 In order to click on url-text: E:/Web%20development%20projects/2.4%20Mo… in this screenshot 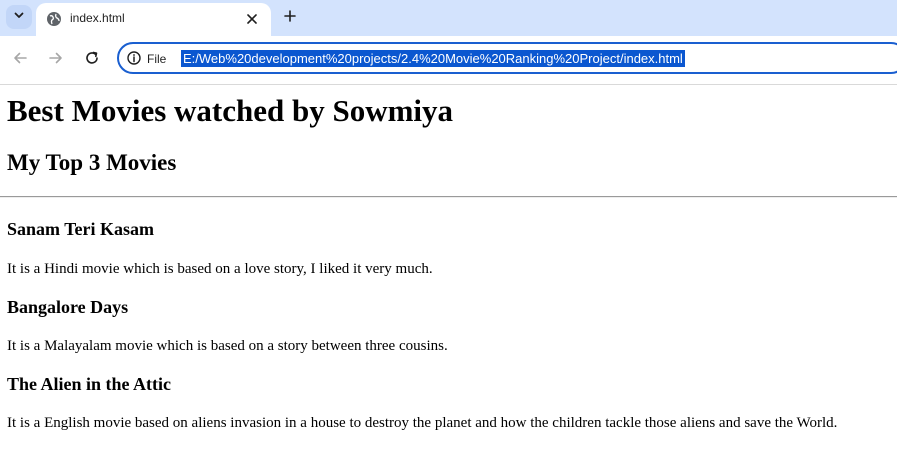, I will do `click(433, 58)`.